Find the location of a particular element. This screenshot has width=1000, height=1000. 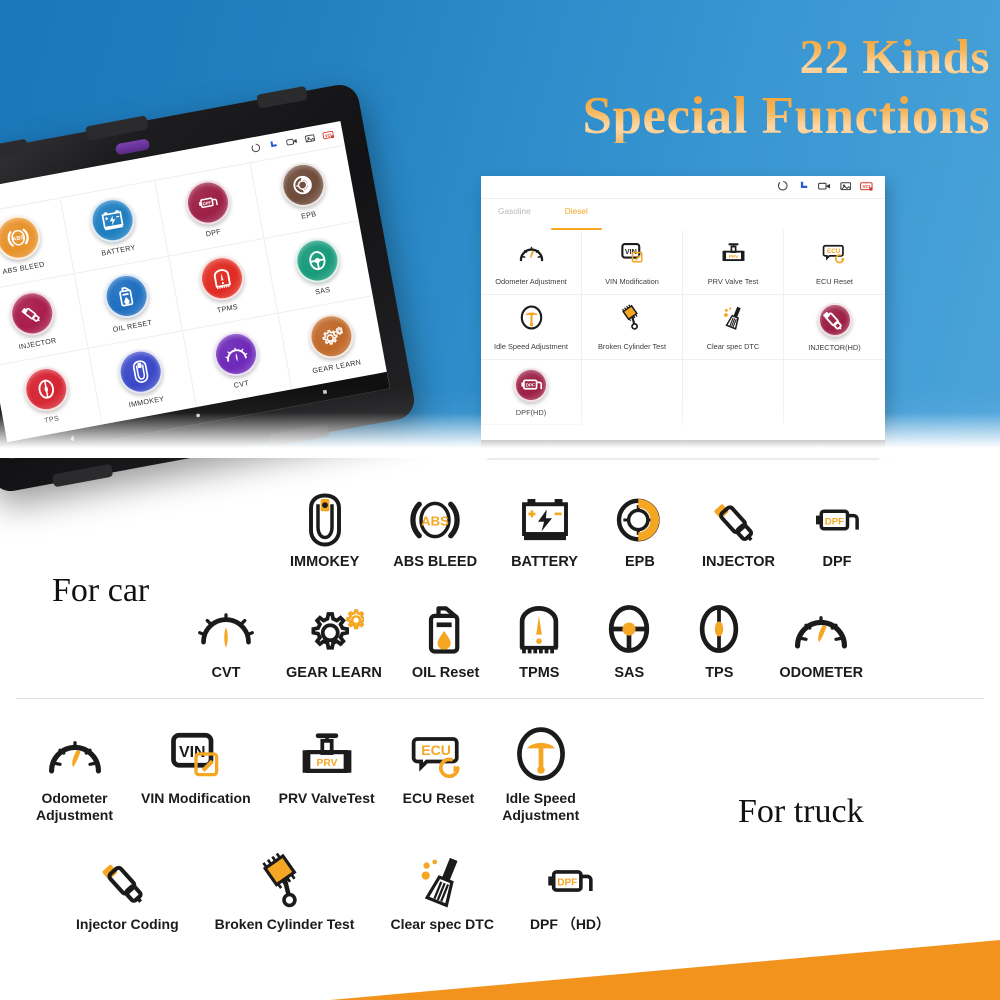

feature-tps: TPS is located at coordinates (719, 639).